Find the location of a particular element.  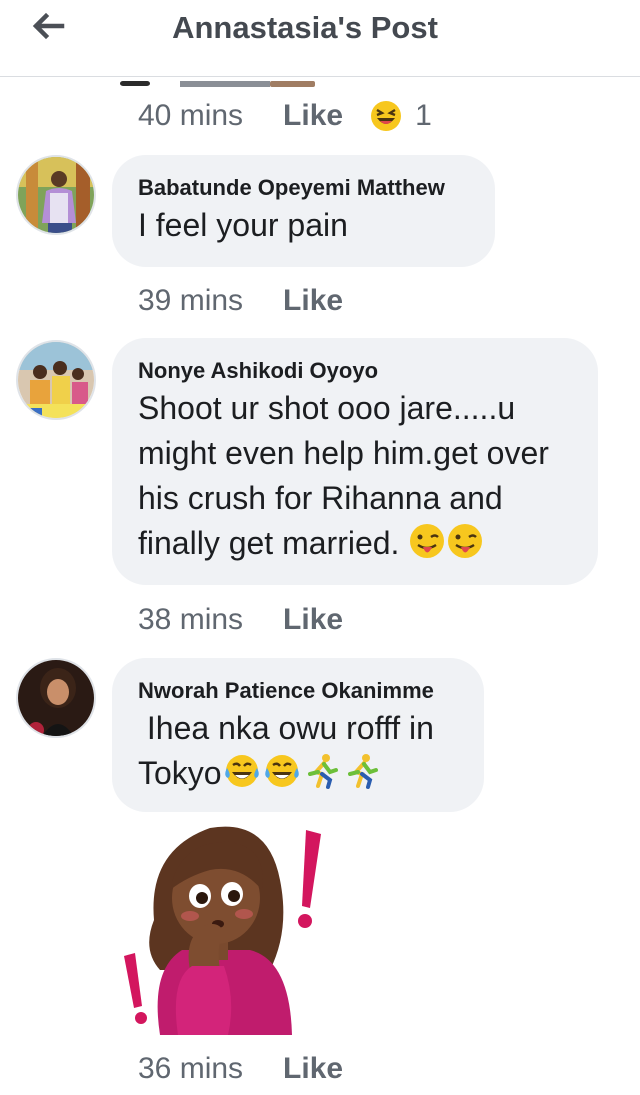

comment-meta: 39 mins Like is located at coordinates (240, 301).